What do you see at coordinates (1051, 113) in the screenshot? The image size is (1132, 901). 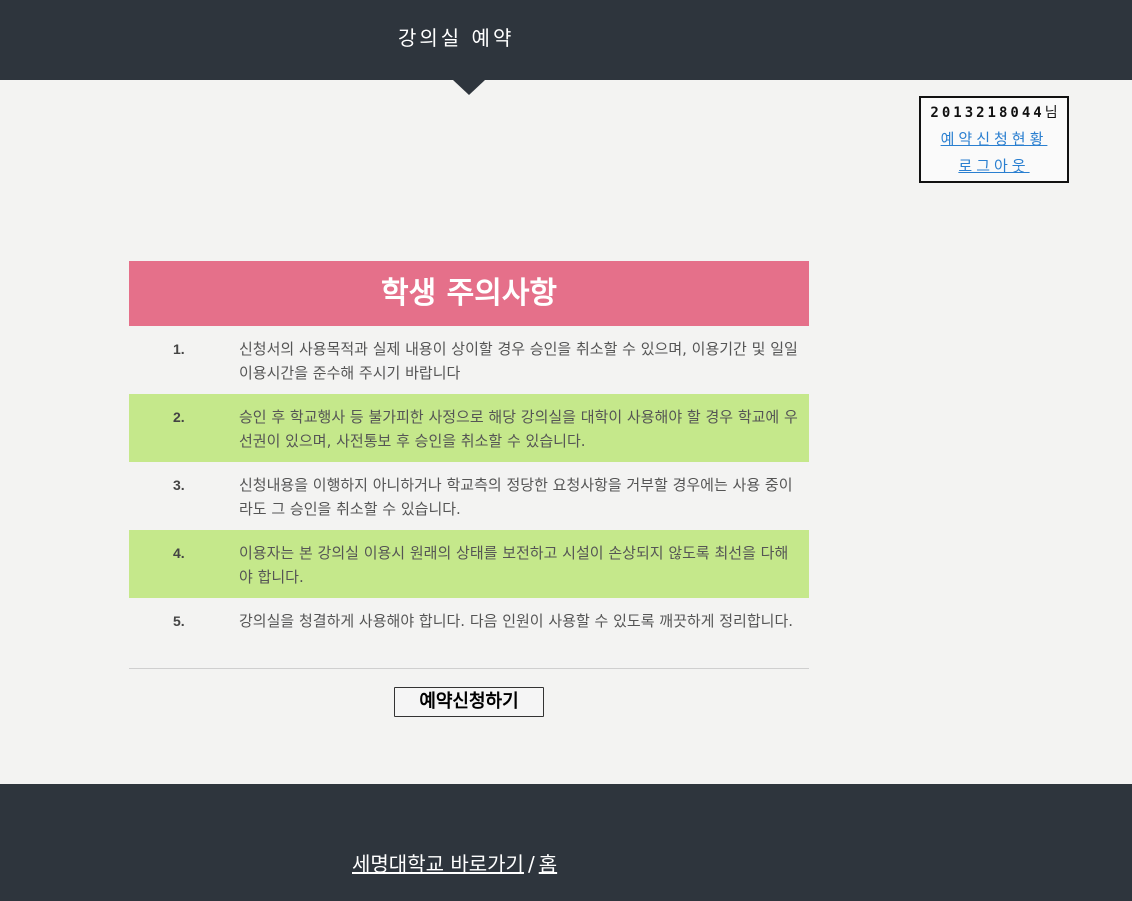 I see `user-suffix: 님` at bounding box center [1051, 113].